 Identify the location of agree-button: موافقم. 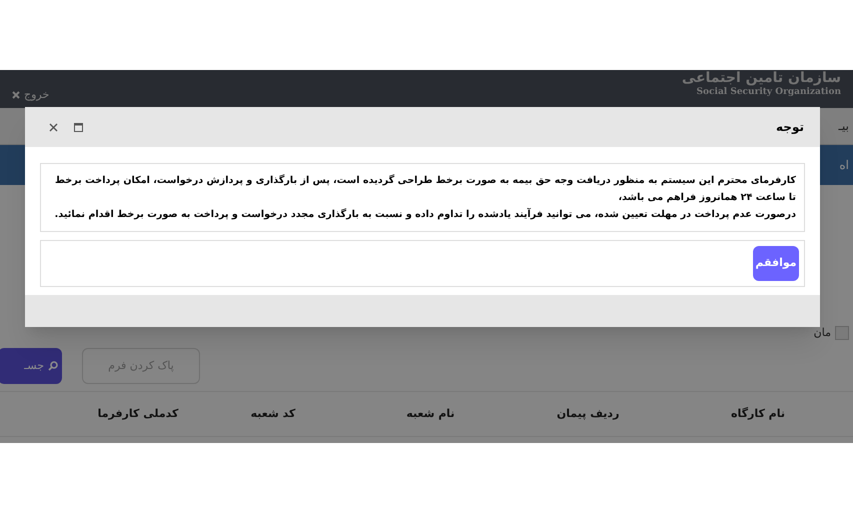
(776, 263).